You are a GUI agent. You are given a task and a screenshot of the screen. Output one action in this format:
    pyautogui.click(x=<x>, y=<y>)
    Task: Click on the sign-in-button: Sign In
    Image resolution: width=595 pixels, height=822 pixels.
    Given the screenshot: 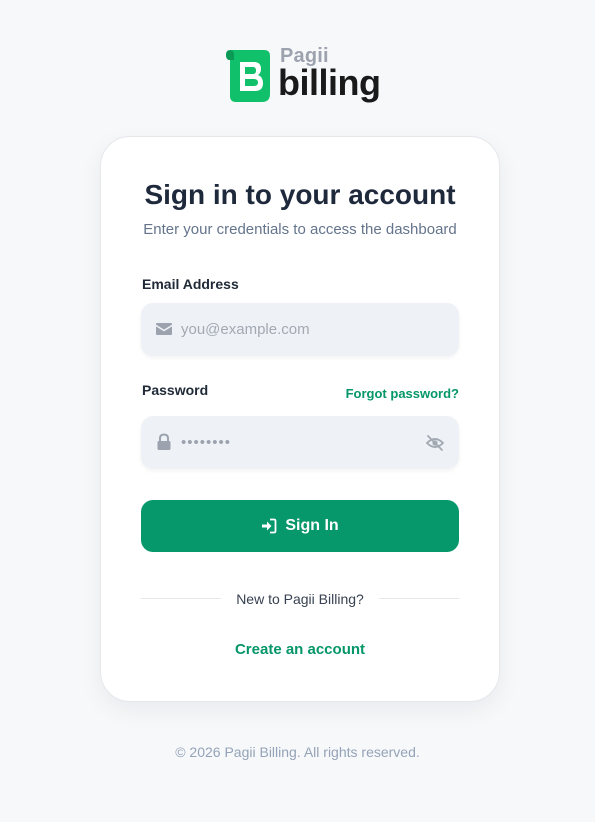 What is the action you would take?
    pyautogui.click(x=300, y=526)
    